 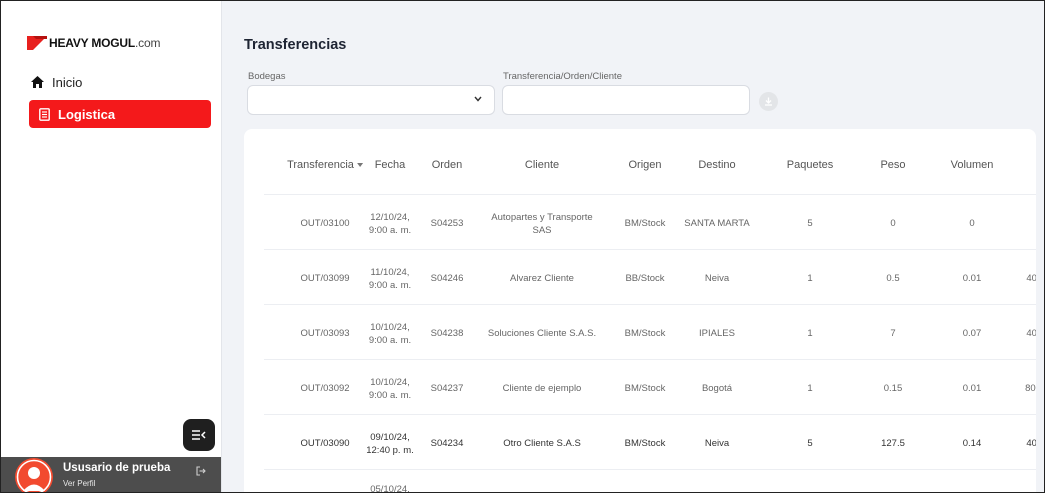 What do you see at coordinates (44, 114) in the screenshot?
I see `clipboard-icon` at bounding box center [44, 114].